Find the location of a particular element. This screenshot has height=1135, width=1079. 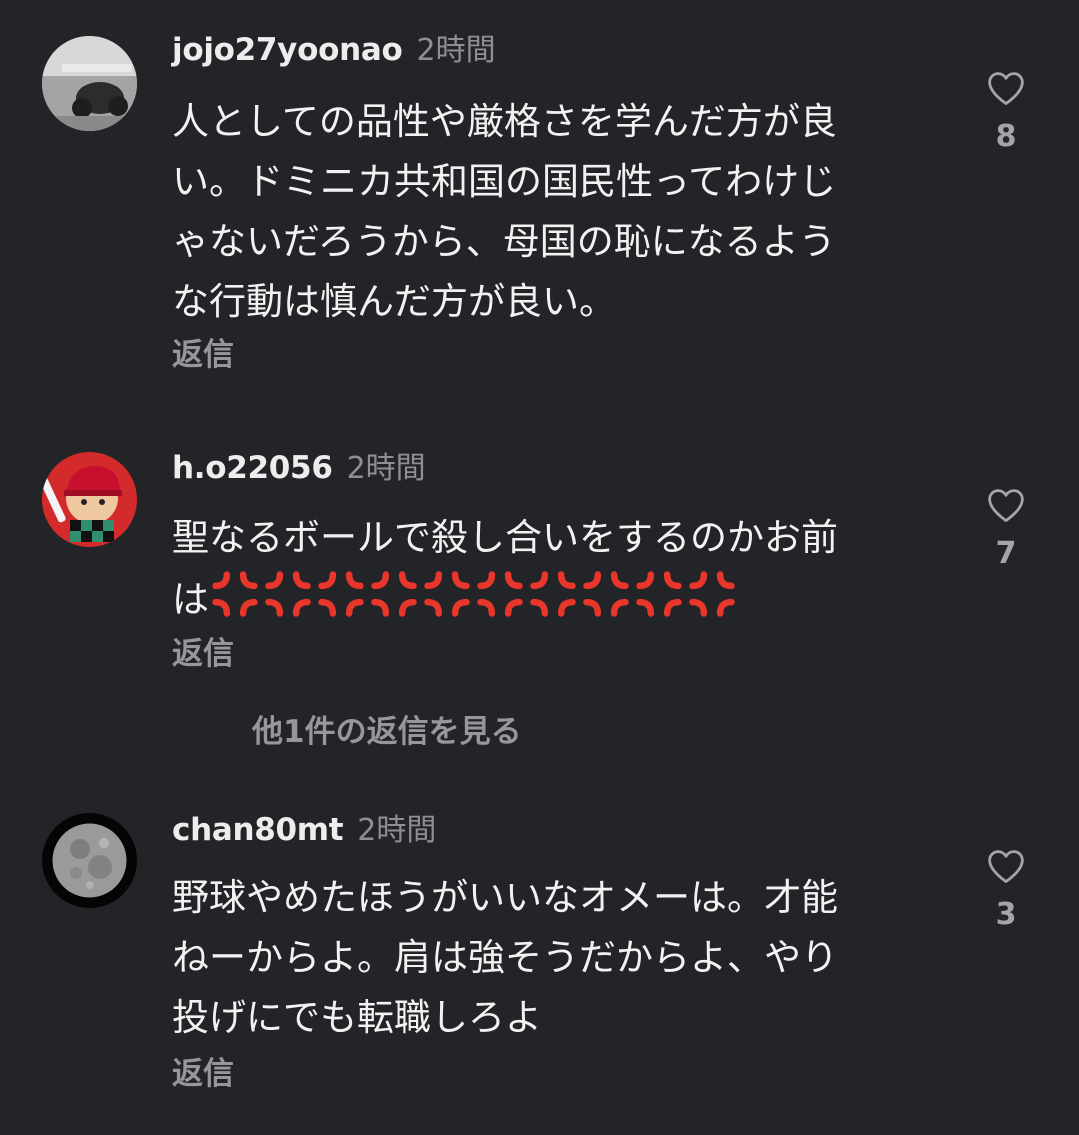

comment-text-line: 野球やめたほうがいいなオメーは。才能 is located at coordinates (505, 897).